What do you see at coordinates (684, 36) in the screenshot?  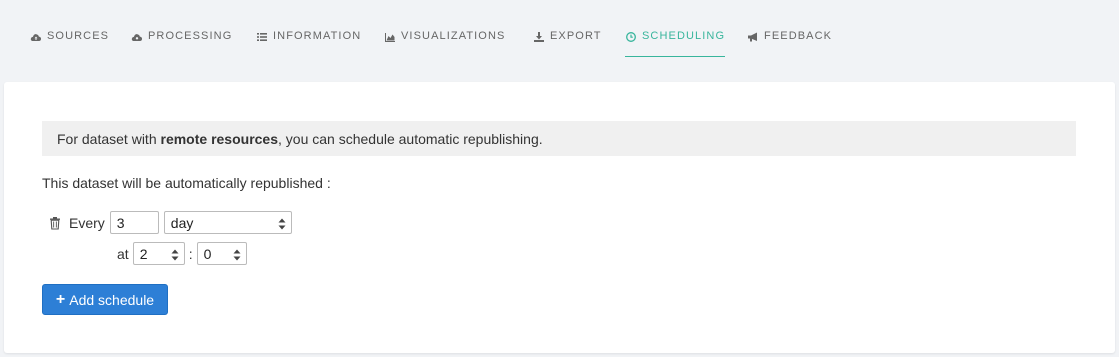 I see `tab-label: SCHEDULING` at bounding box center [684, 36].